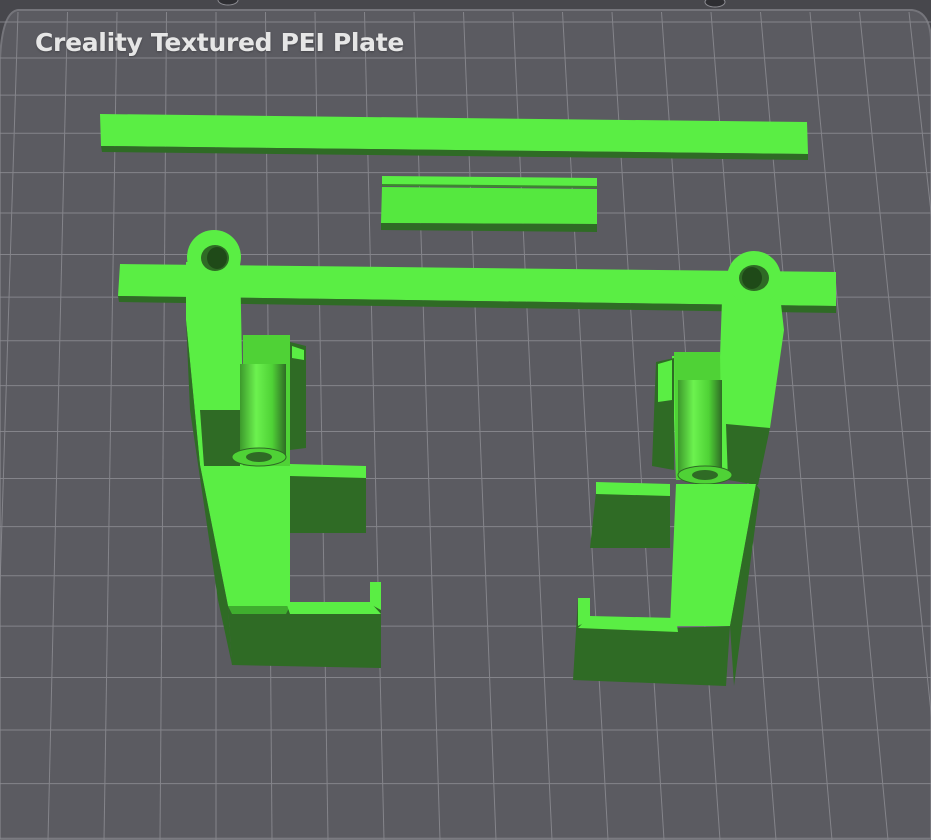  What do you see at coordinates (454, 137) in the screenshot?
I see `long-bar-top` at bounding box center [454, 137].